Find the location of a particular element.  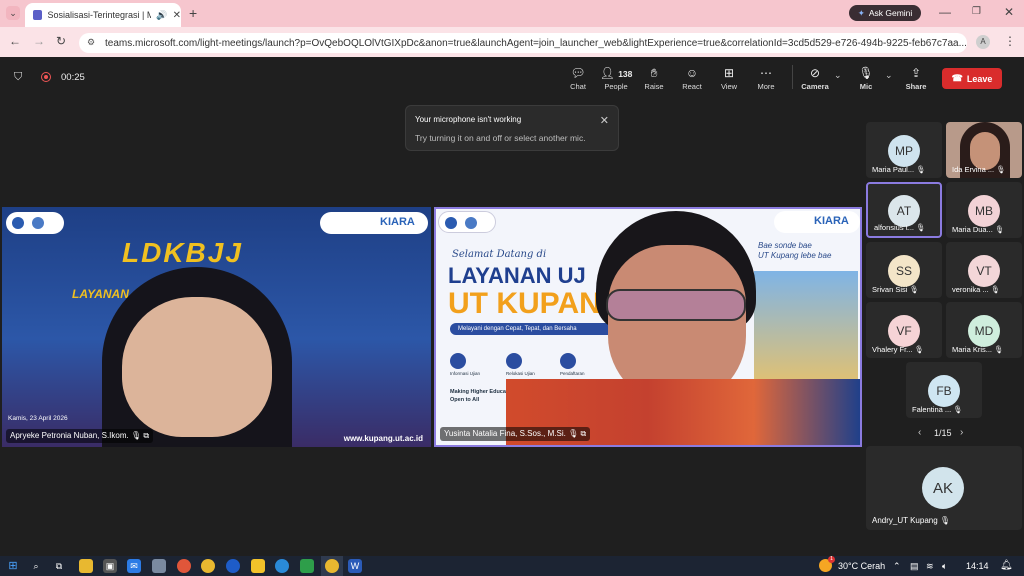

chrome-active-icon is located at coordinates (332, 566).